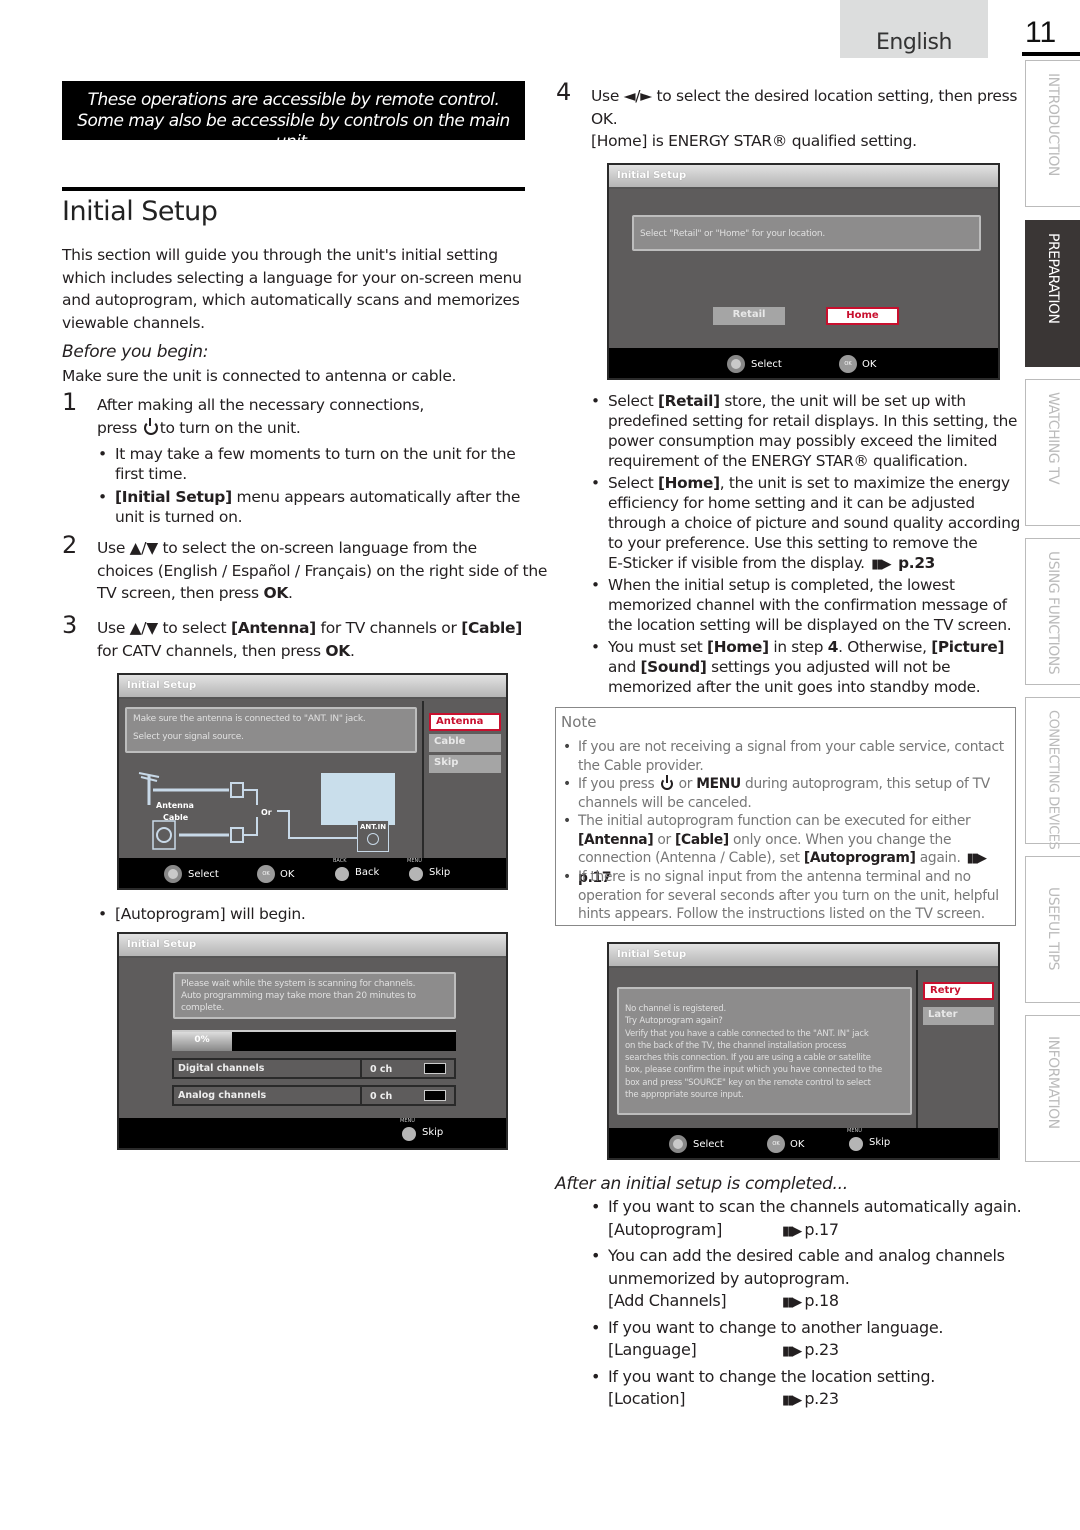 The width and height of the screenshot is (1080, 1530). What do you see at coordinates (202, 1041) in the screenshot?
I see `progress-label: 0%` at bounding box center [202, 1041].